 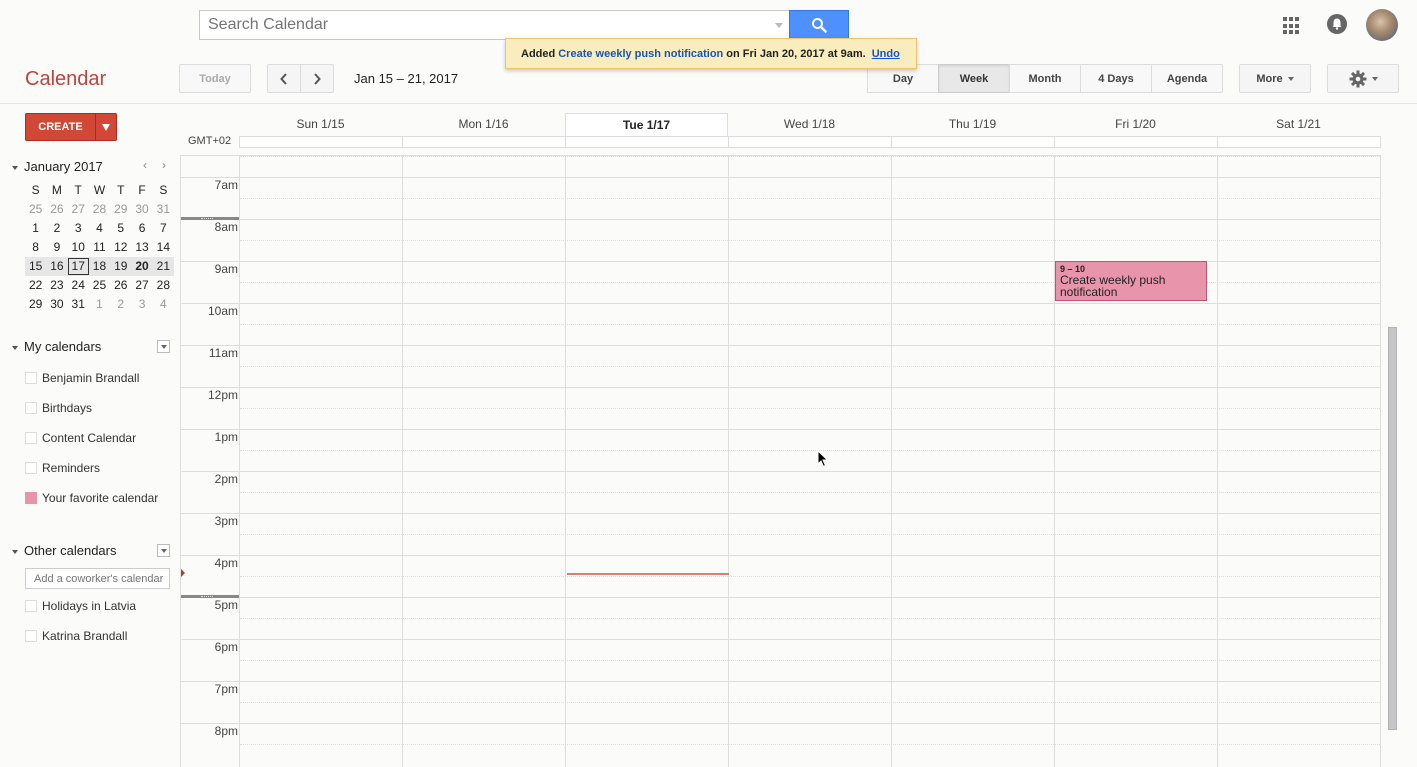 I want to click on mini-calendar-day: 13, so click(x=141, y=247).